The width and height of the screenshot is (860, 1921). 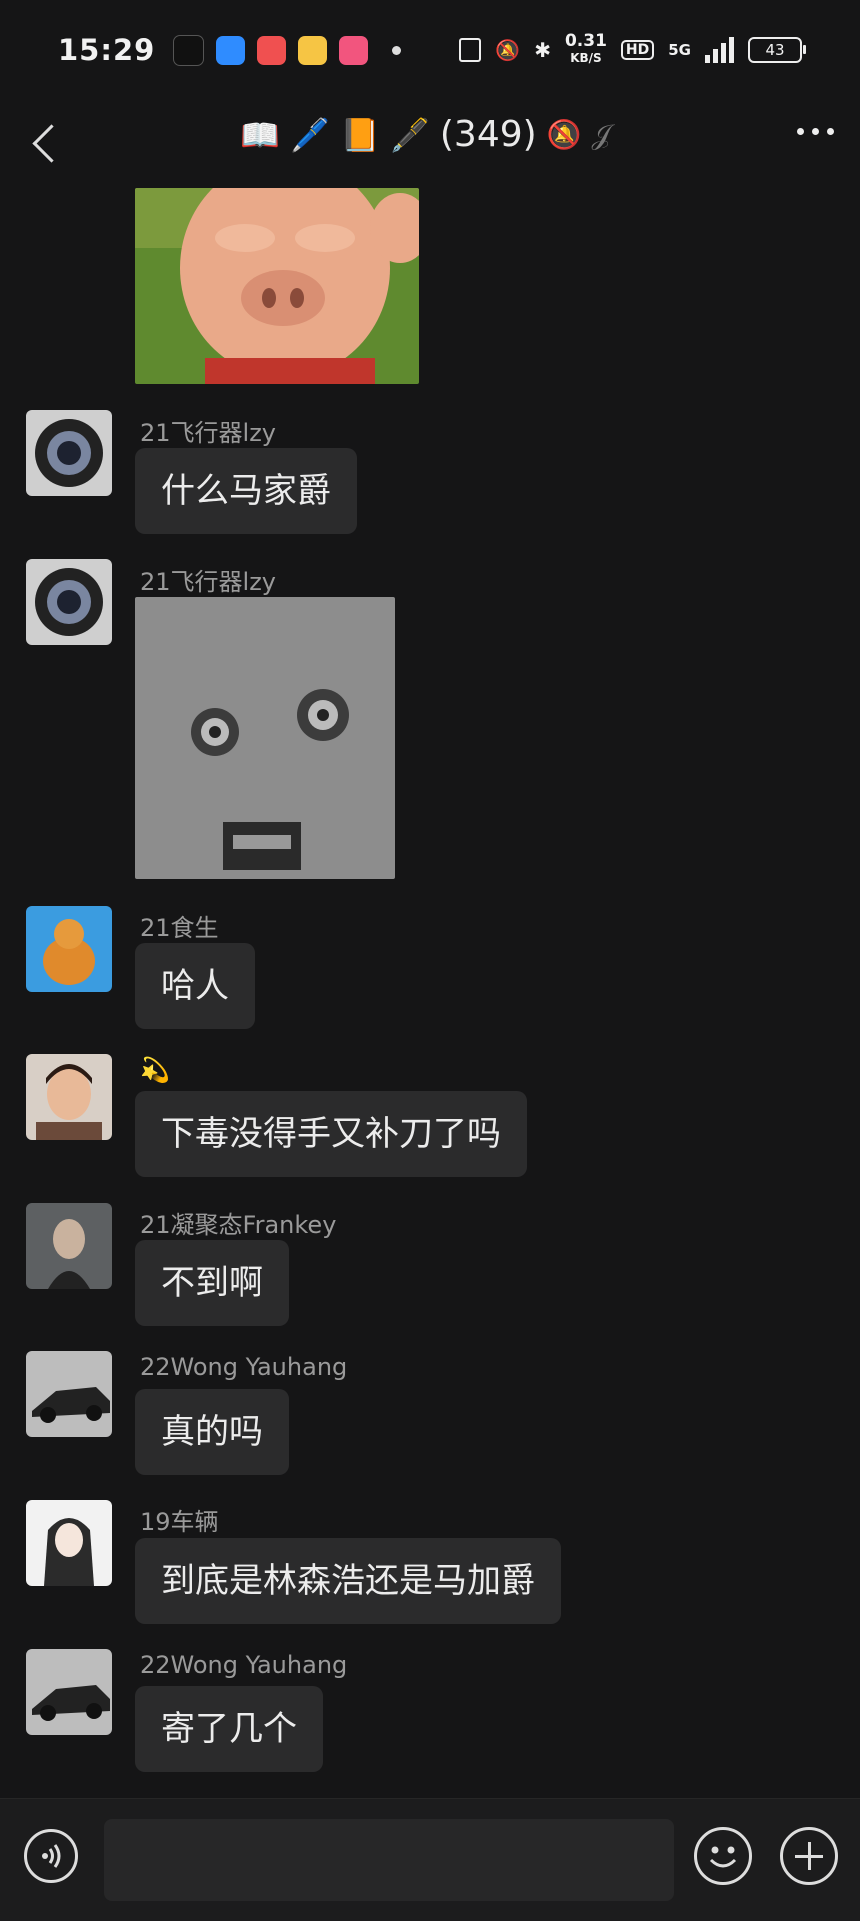 I want to click on status-time: 15:29, so click(x=107, y=50).